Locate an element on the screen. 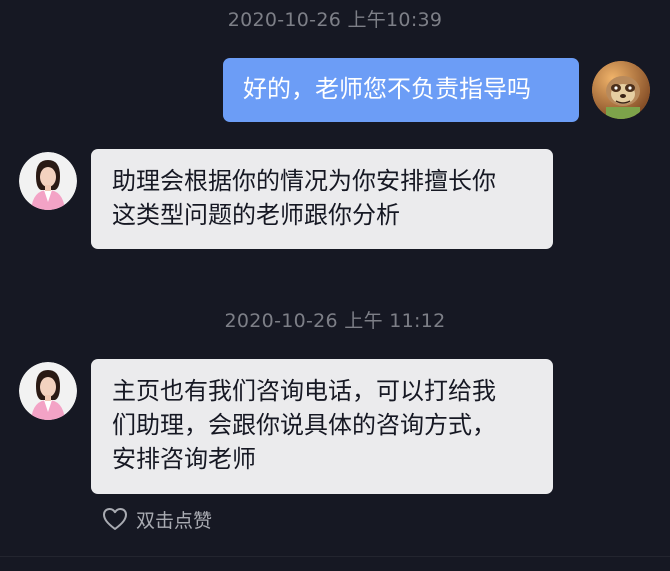 Image resolution: width=670 pixels, height=571 pixels. heart-outline-icon is located at coordinates (115, 519).